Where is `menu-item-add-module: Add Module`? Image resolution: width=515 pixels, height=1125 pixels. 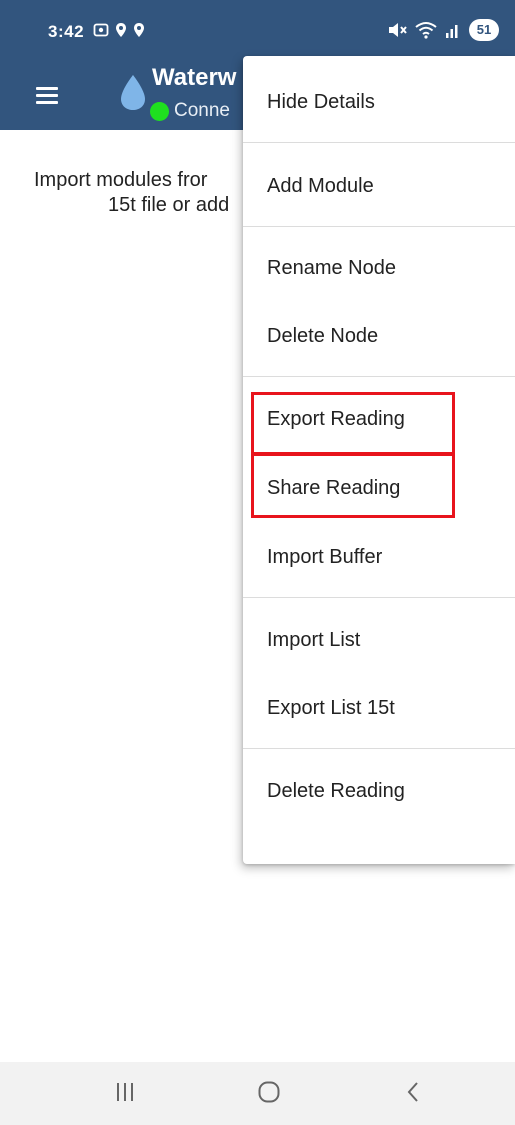 menu-item-add-module: Add Module is located at coordinates (379, 186).